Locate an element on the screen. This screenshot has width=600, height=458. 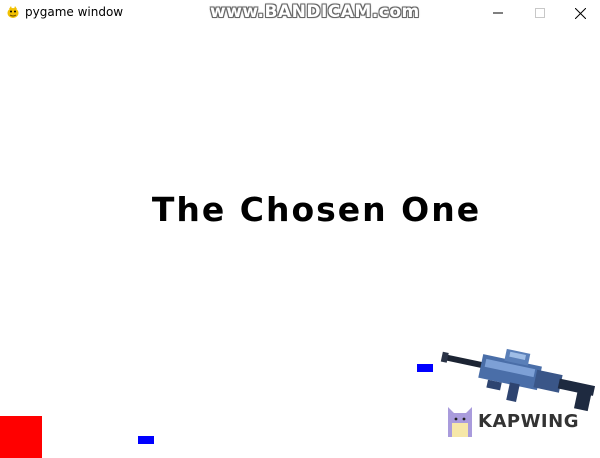
bandicam-watermark: www.BANDICAM.com is located at coordinates (315, 12).